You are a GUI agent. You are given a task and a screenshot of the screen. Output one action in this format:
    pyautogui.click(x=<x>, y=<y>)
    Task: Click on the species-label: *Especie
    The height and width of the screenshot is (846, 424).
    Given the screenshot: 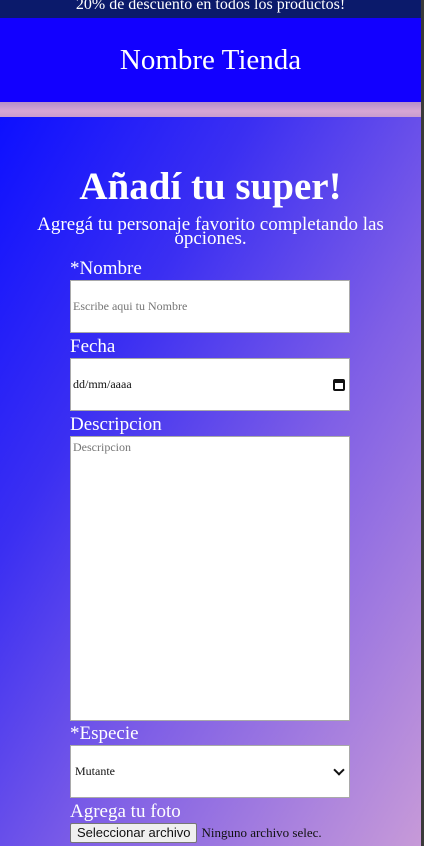 What is the action you would take?
    pyautogui.click(x=104, y=733)
    